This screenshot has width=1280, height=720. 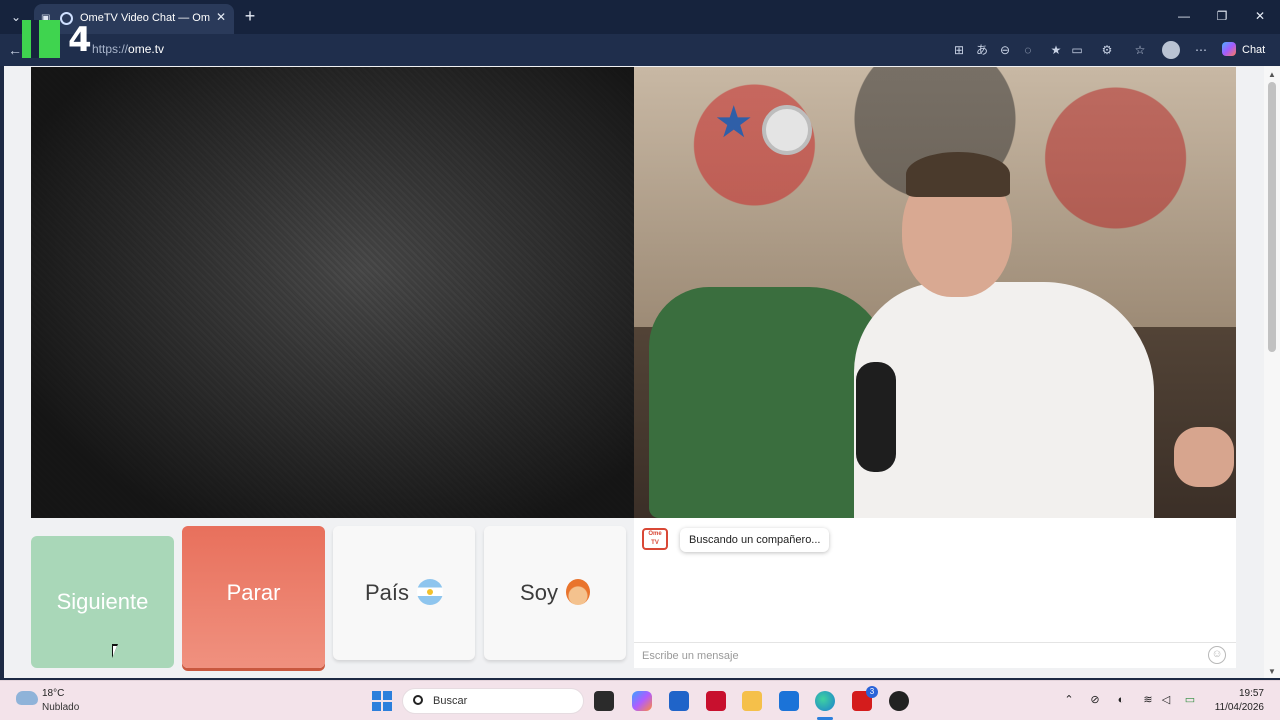 I want to click on obs-app-icon, so click(x=899, y=701).